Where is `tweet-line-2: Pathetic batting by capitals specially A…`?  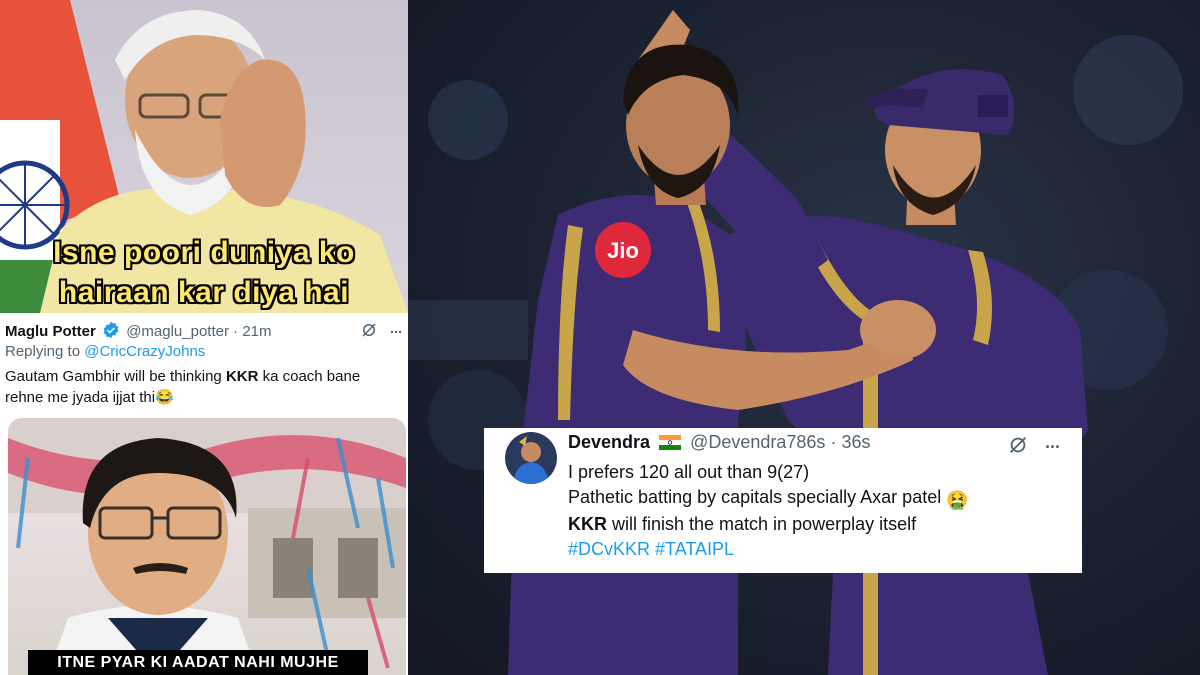
tweet-line-2: Pathetic batting by capitals specially A… is located at coordinates (818, 499).